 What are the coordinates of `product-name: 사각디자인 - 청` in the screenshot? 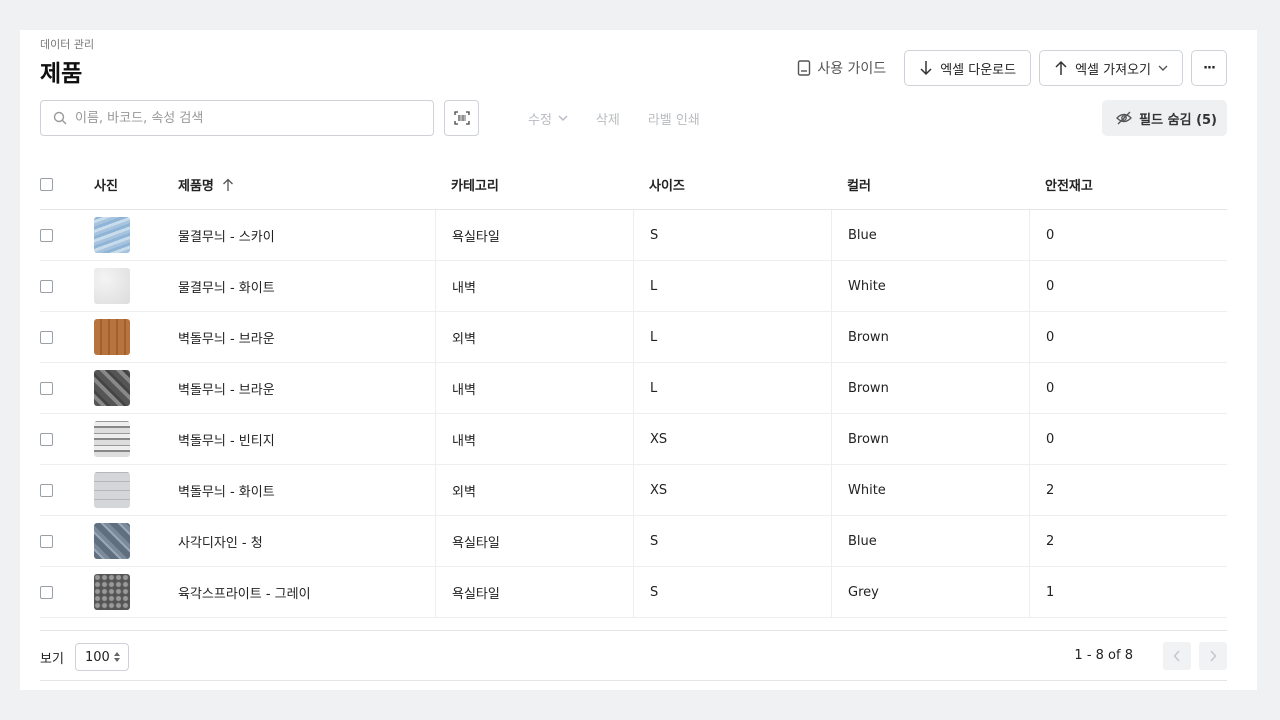 It's located at (306, 541).